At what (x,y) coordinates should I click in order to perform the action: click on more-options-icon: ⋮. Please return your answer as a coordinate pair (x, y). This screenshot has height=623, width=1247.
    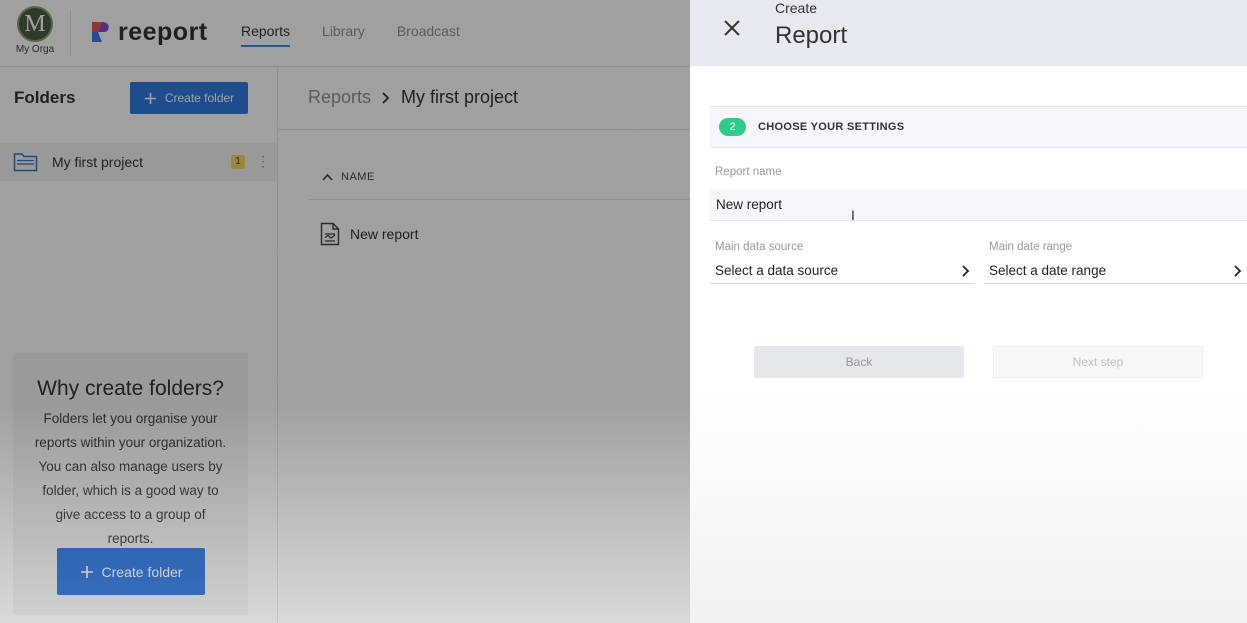
    Looking at the image, I should click on (263, 161).